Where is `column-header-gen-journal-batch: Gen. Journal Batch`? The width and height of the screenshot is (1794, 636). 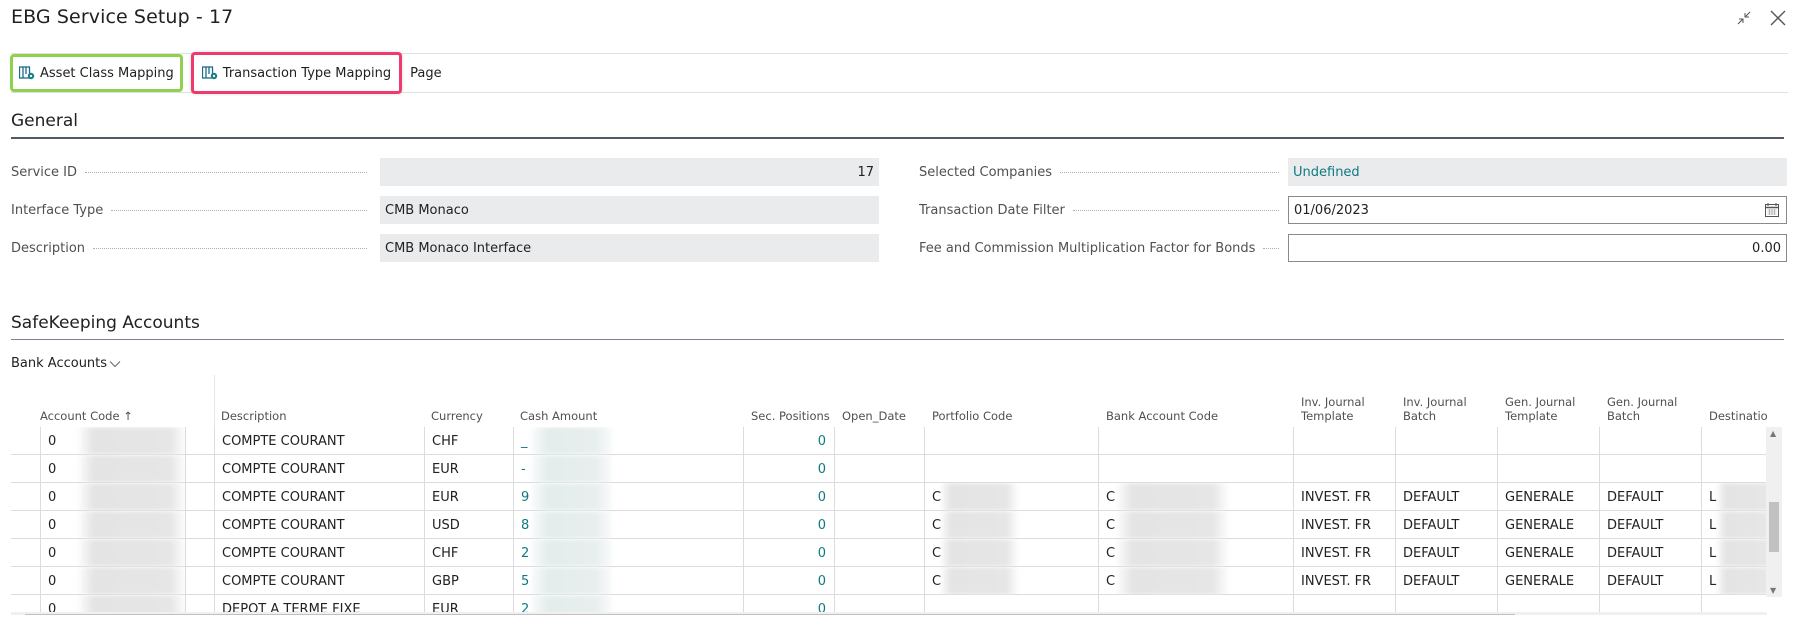 column-header-gen-journal-batch: Gen. Journal Batch is located at coordinates (1647, 409).